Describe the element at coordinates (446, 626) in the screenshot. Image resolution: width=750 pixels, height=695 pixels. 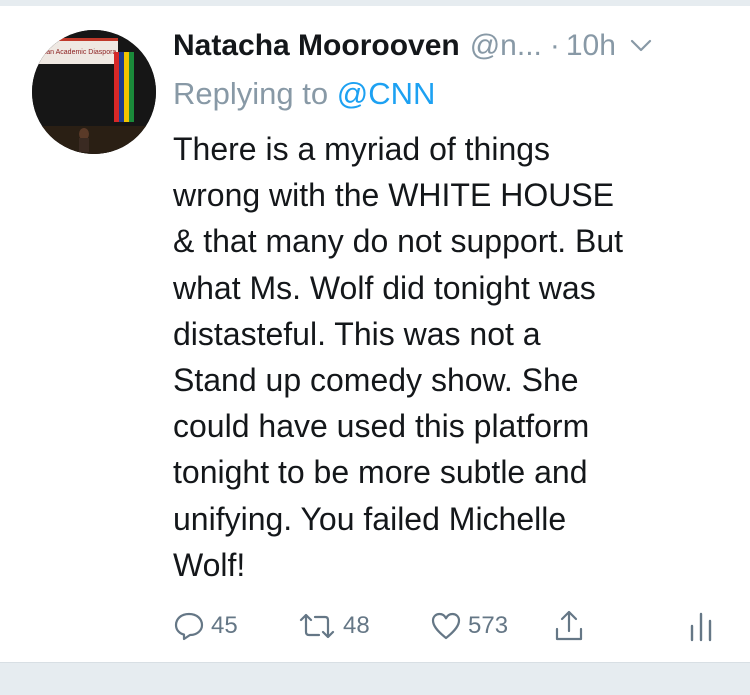
I see `heart-icon` at that location.